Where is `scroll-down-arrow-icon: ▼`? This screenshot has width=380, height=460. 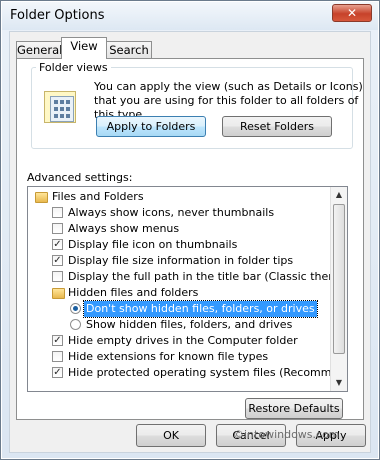 scroll-down-arrow-icon: ▼ is located at coordinates (339, 383).